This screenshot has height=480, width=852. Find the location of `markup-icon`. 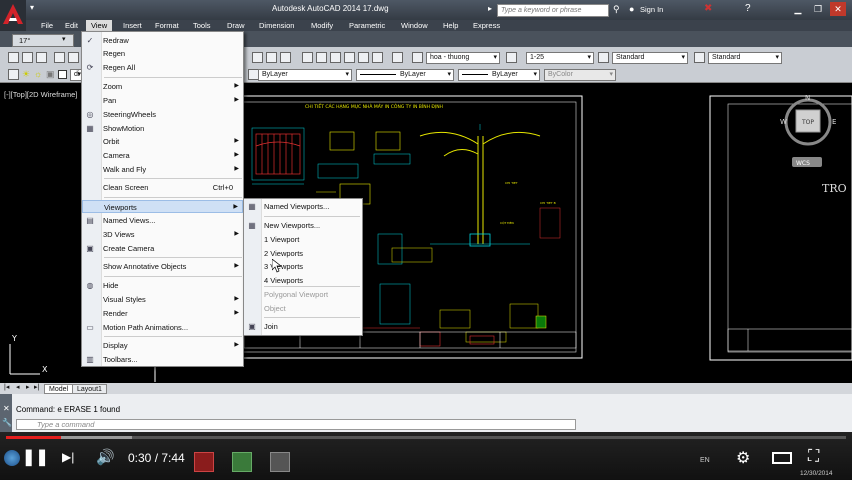

markup-icon is located at coordinates (363, 57).